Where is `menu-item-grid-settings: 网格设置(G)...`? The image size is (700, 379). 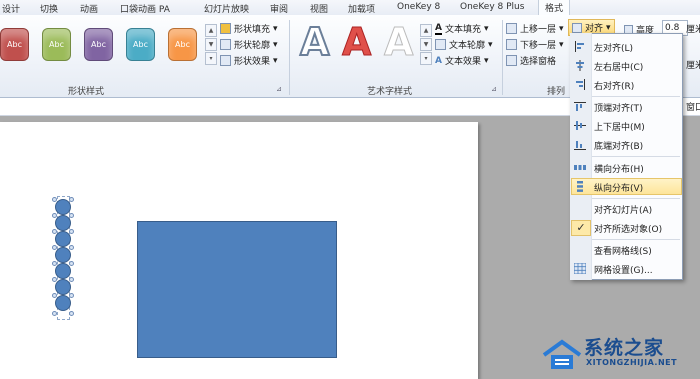
menu-item-grid-settings: 网格设置(G)... is located at coordinates (623, 269).